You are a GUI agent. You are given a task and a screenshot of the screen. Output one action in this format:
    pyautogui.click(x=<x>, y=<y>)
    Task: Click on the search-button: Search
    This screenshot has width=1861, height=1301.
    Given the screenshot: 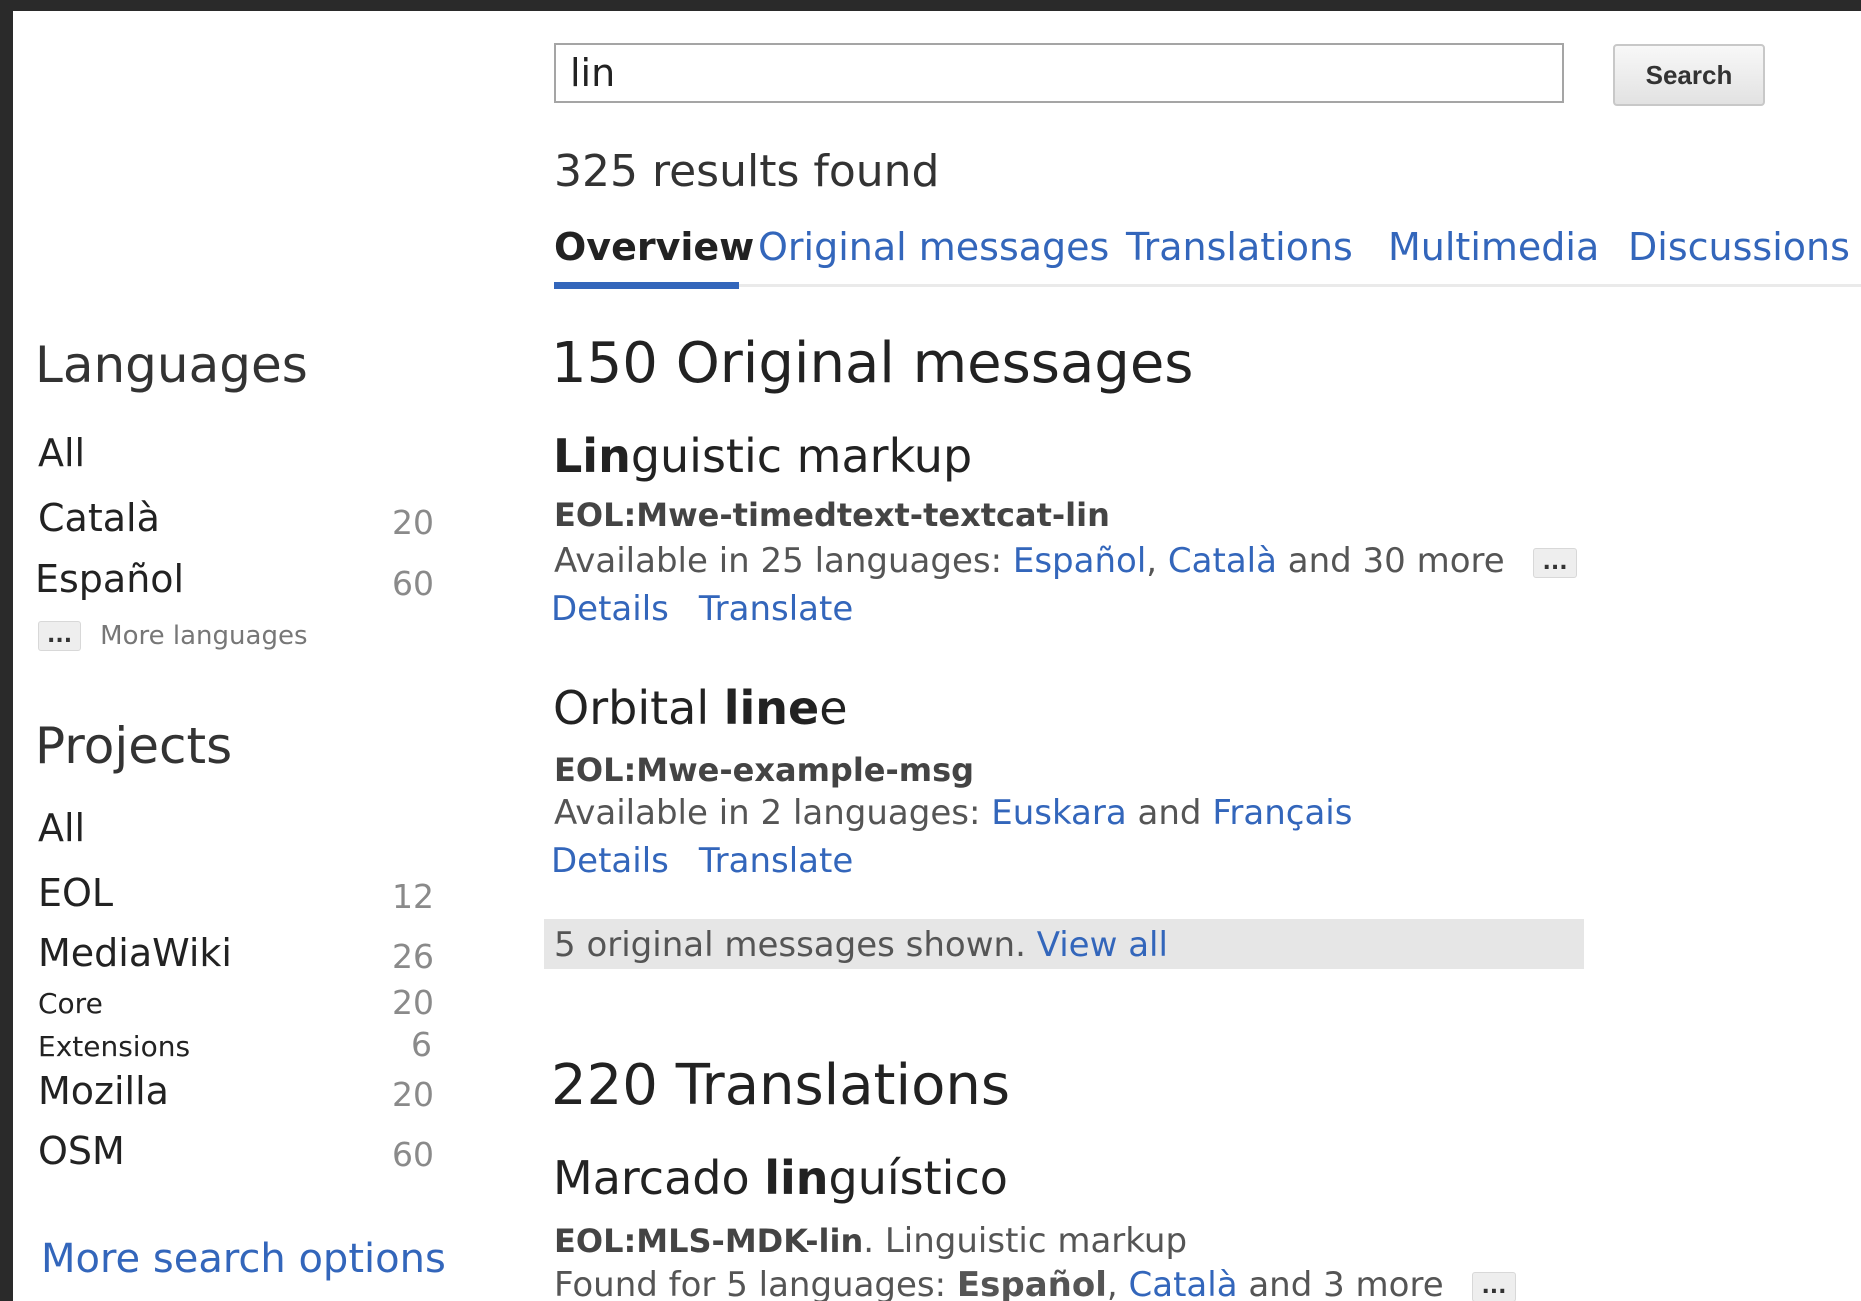 What is the action you would take?
    pyautogui.click(x=1689, y=75)
    